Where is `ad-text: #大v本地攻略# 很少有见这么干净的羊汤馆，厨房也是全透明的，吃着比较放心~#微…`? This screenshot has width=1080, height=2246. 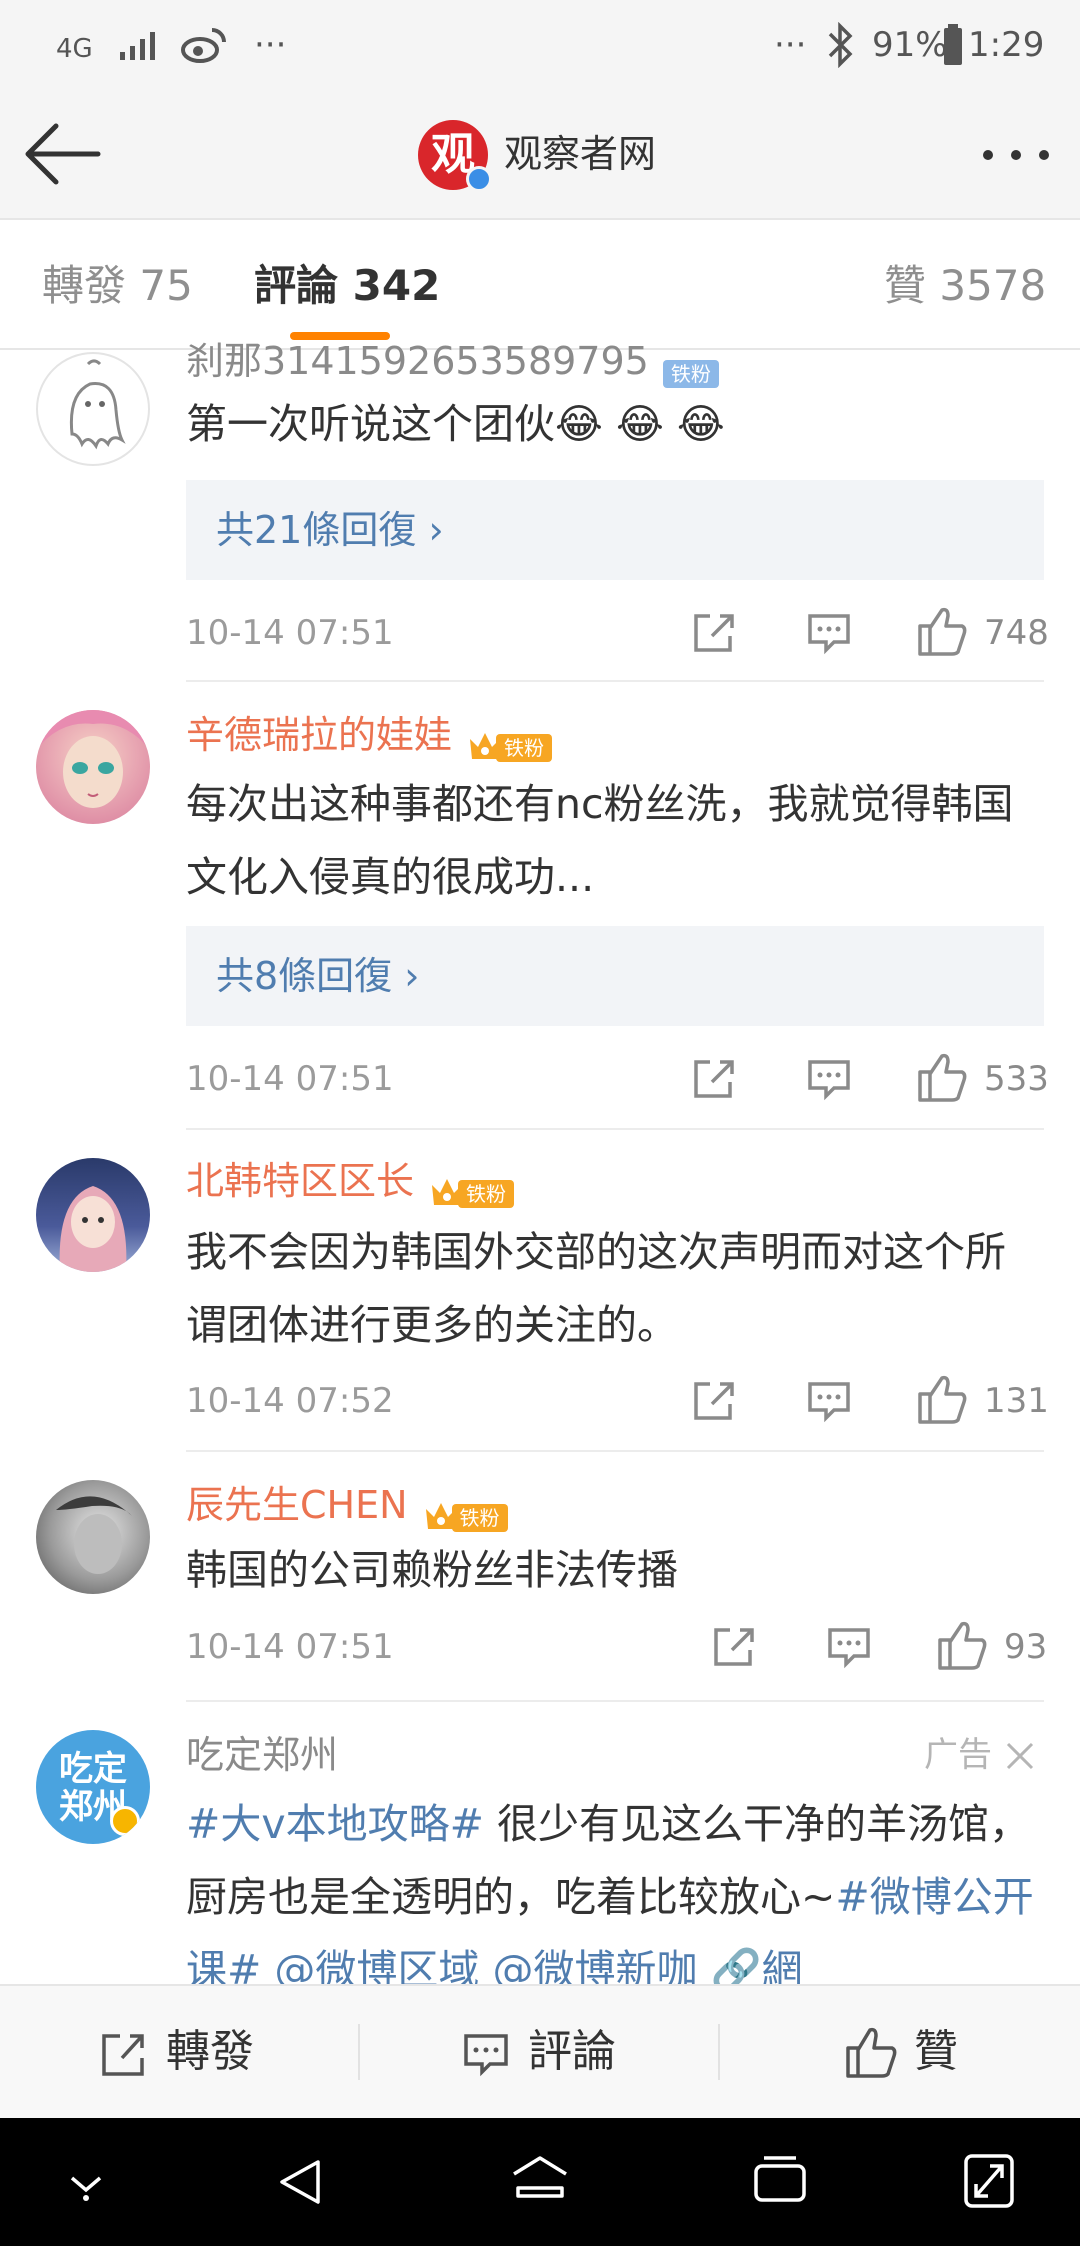
ad-text: #大v本地攻略# 很少有见这么干净的羊汤馆，厨房也是全透明的，吃着比较放心~#微… is located at coordinates (616, 1886).